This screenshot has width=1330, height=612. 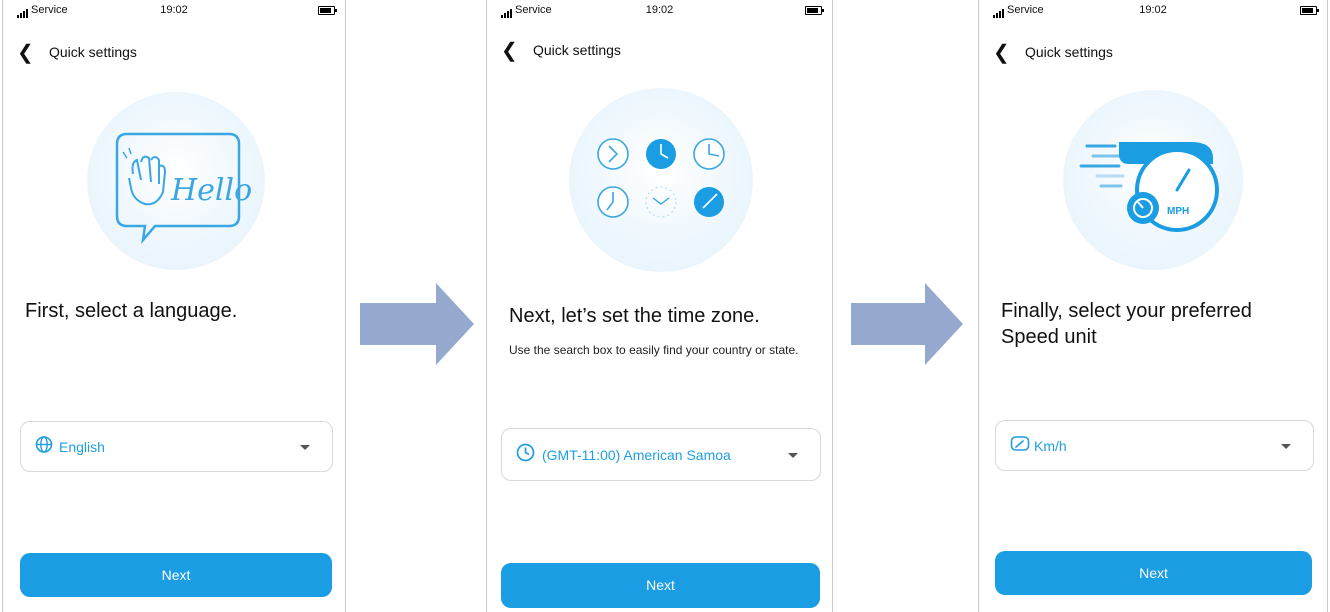 I want to click on page-heading: First, select a language., so click(x=131, y=311).